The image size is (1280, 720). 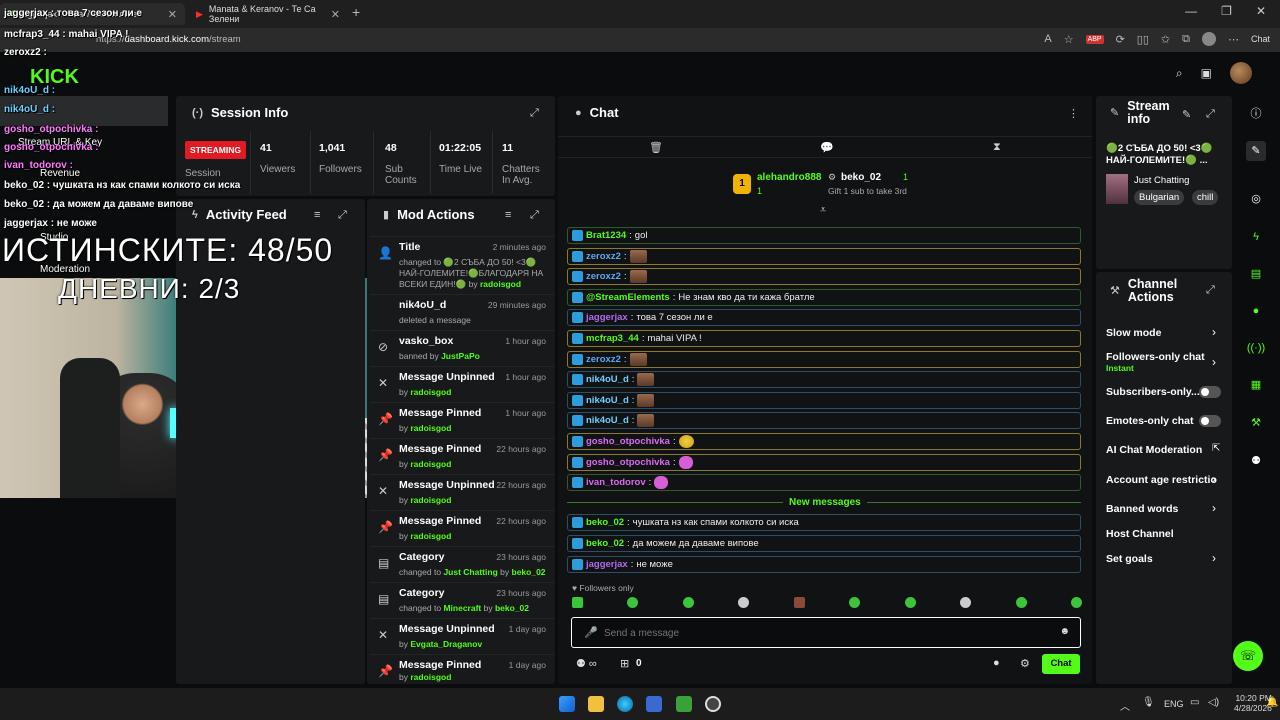 I want to click on notification-icon: 🔔, so click(x=1272, y=702).